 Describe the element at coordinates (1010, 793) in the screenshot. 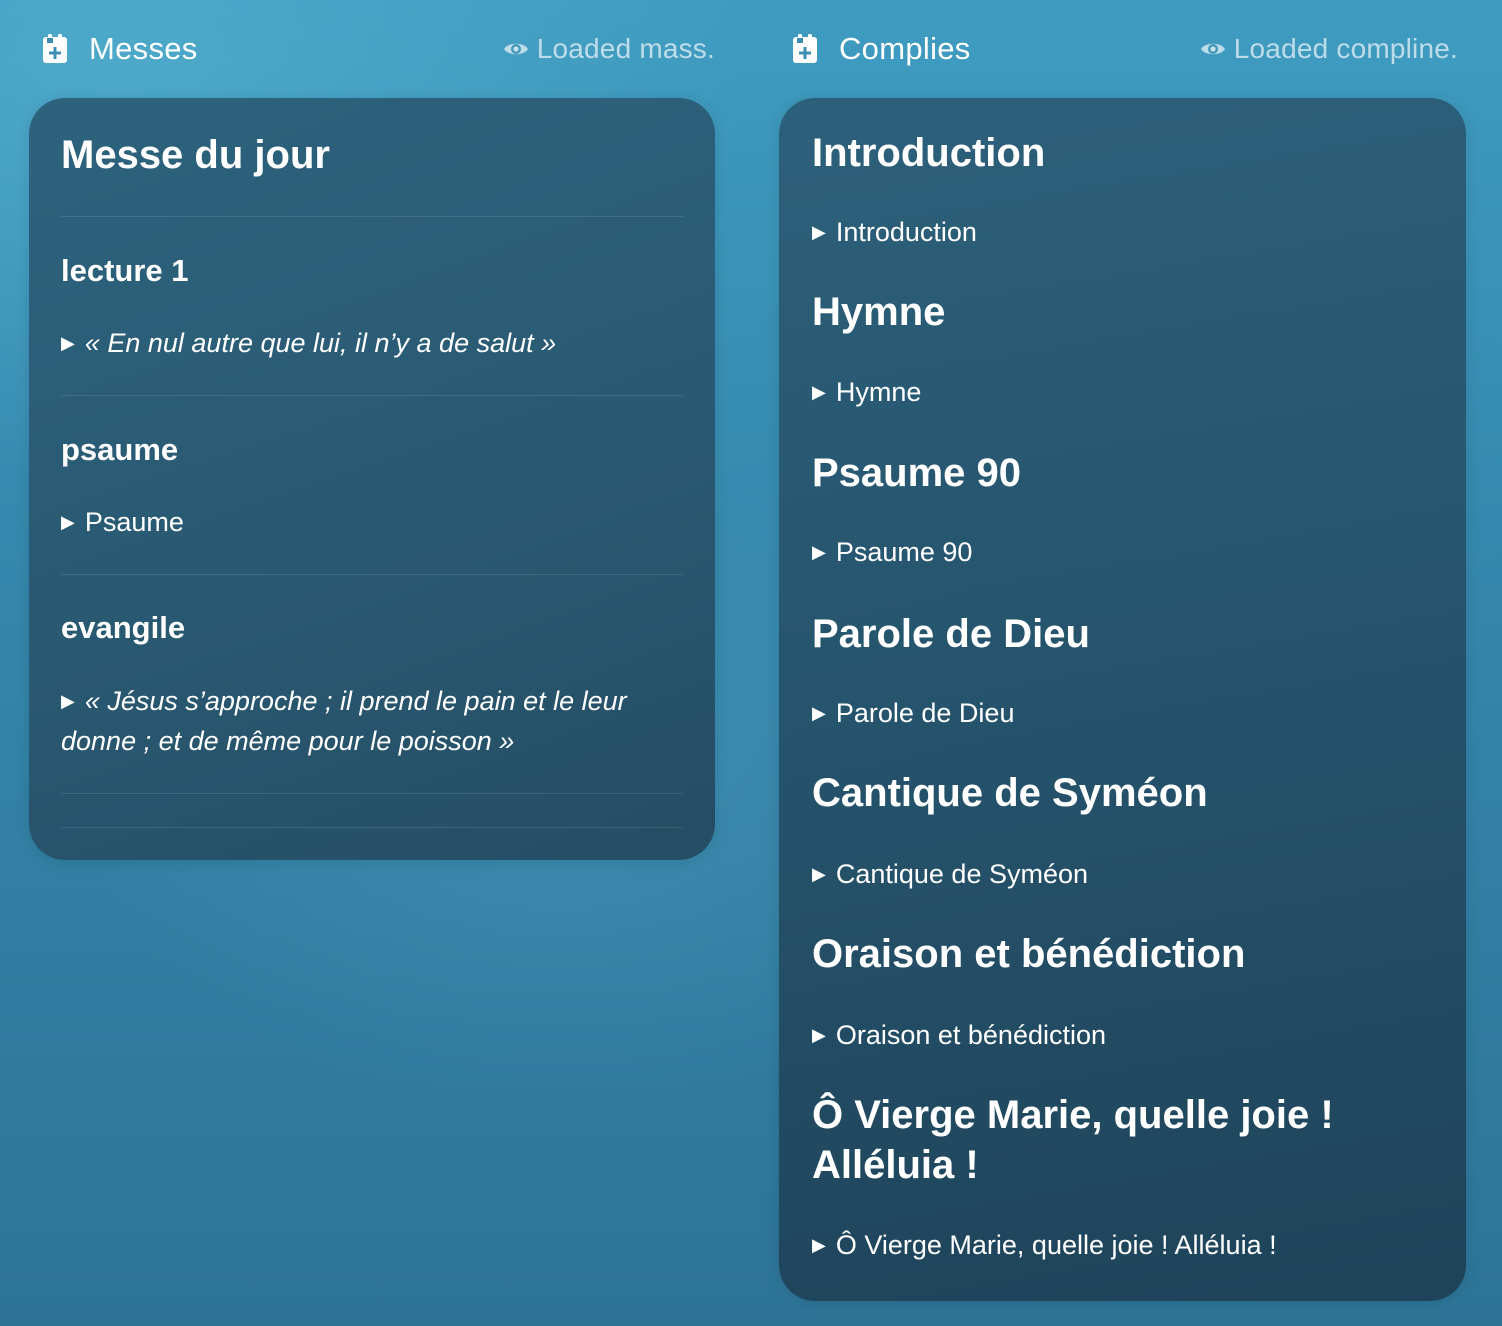

I see `section-heading-cantique-de-symeon: Cantique de Syméon` at that location.